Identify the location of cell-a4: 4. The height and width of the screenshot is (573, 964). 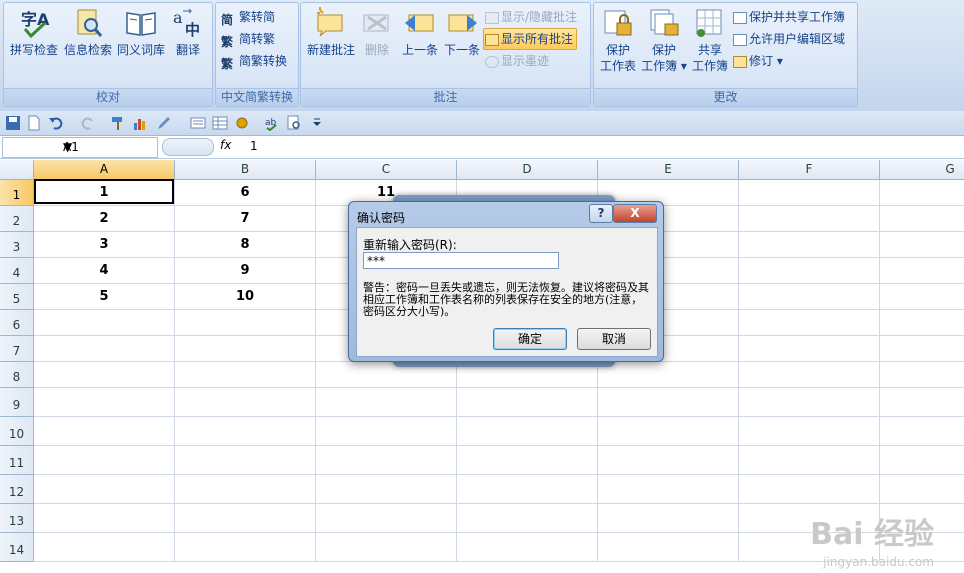
(104, 271).